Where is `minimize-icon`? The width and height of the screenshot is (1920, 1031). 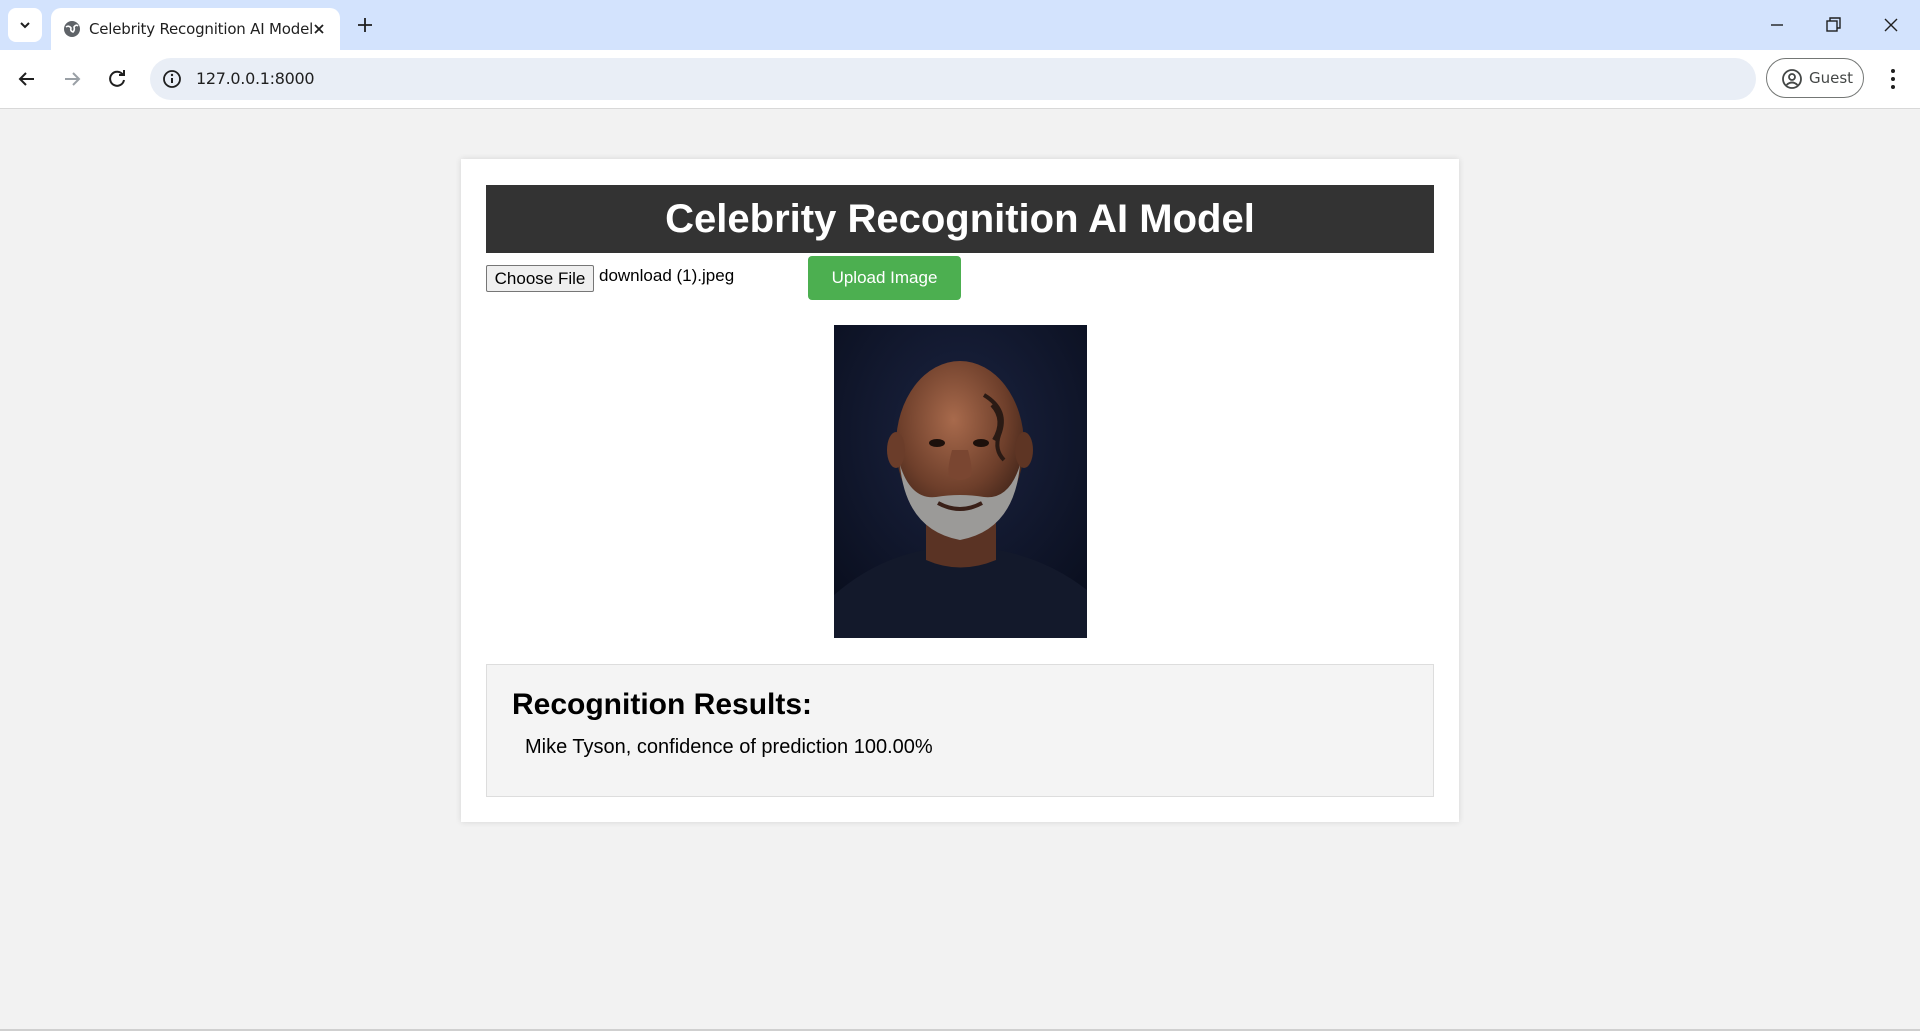
minimize-icon is located at coordinates (1777, 25).